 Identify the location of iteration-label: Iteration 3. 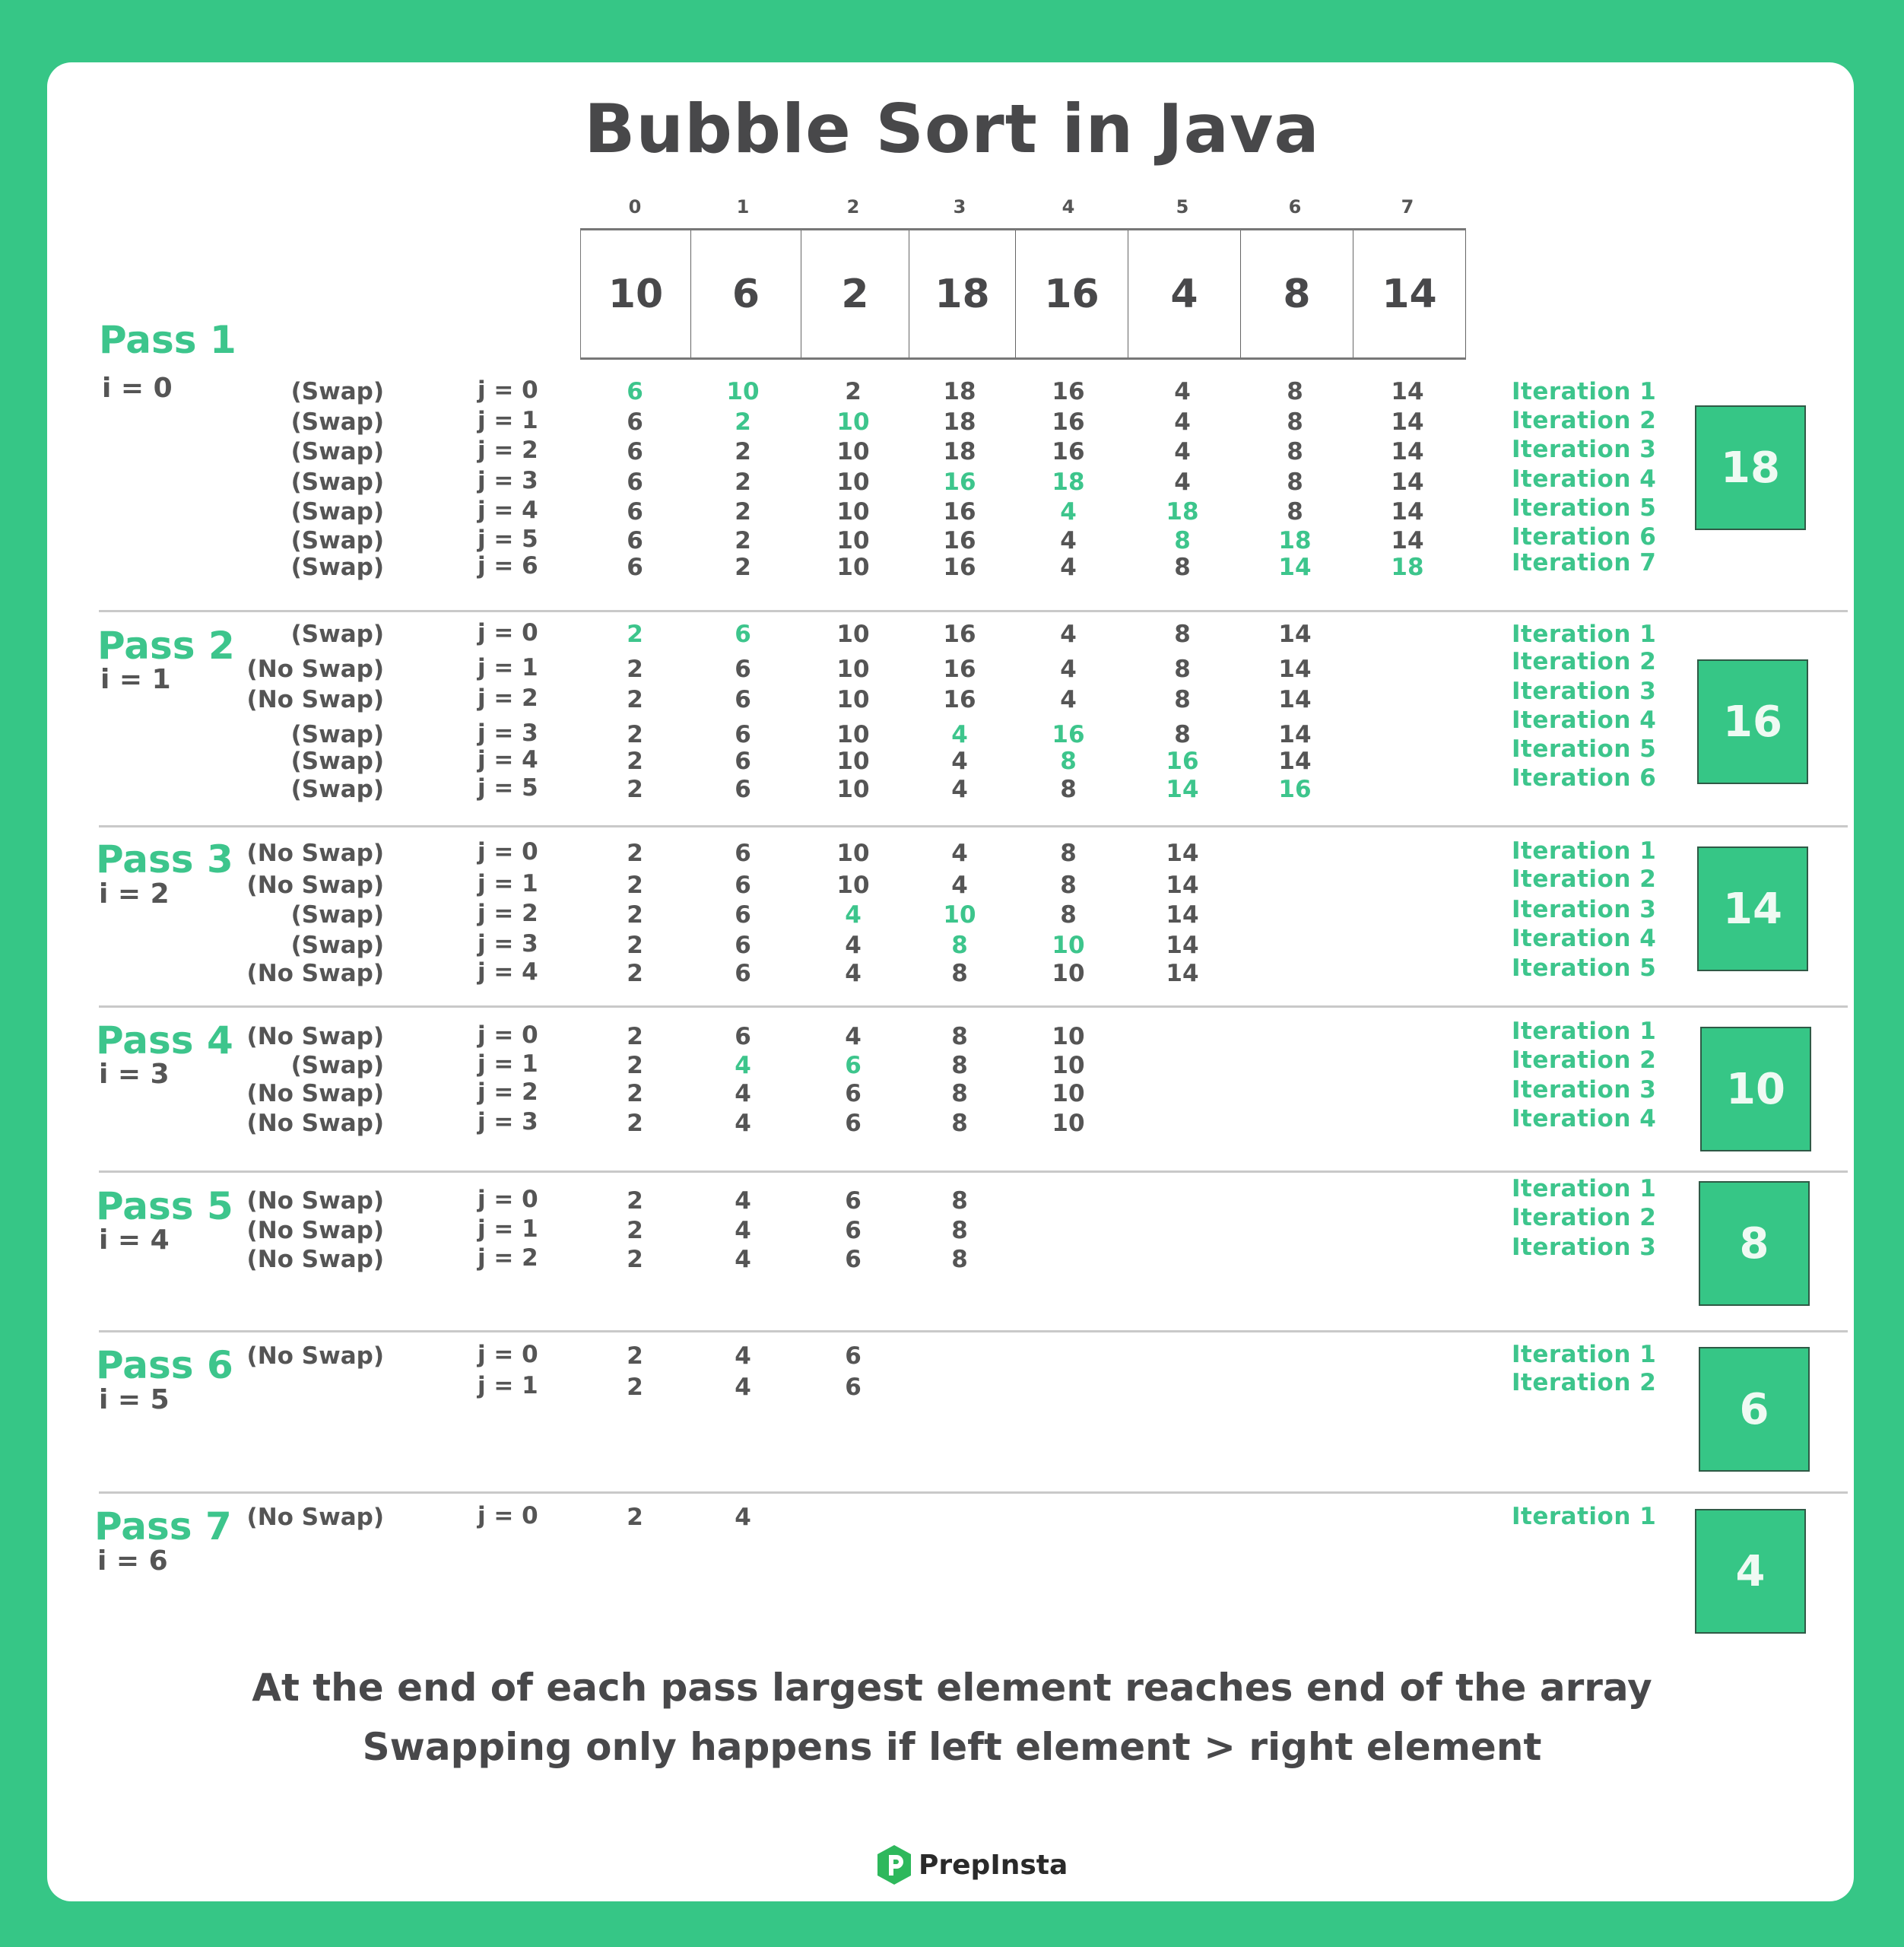
(1585, 691).